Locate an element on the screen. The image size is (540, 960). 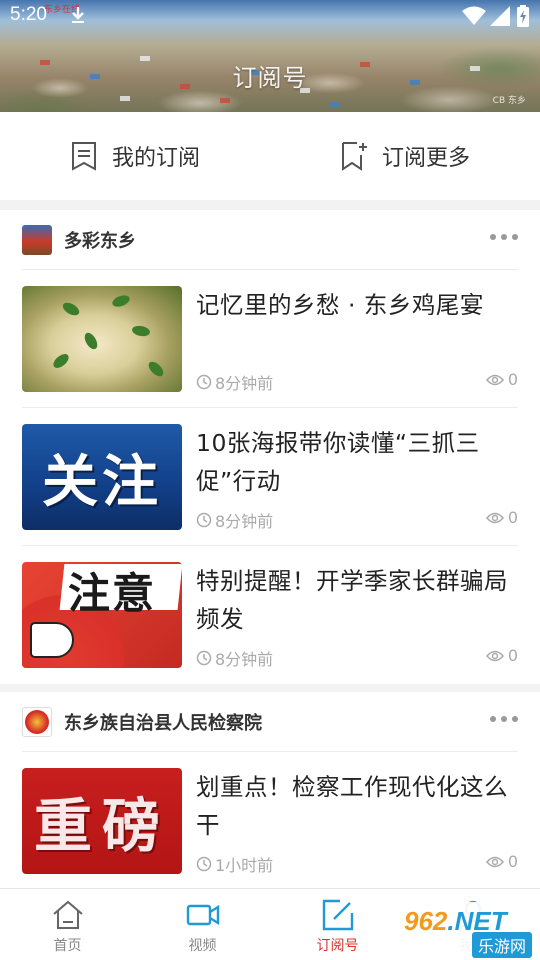
status-time: 5:20 is located at coordinates (28, 14).